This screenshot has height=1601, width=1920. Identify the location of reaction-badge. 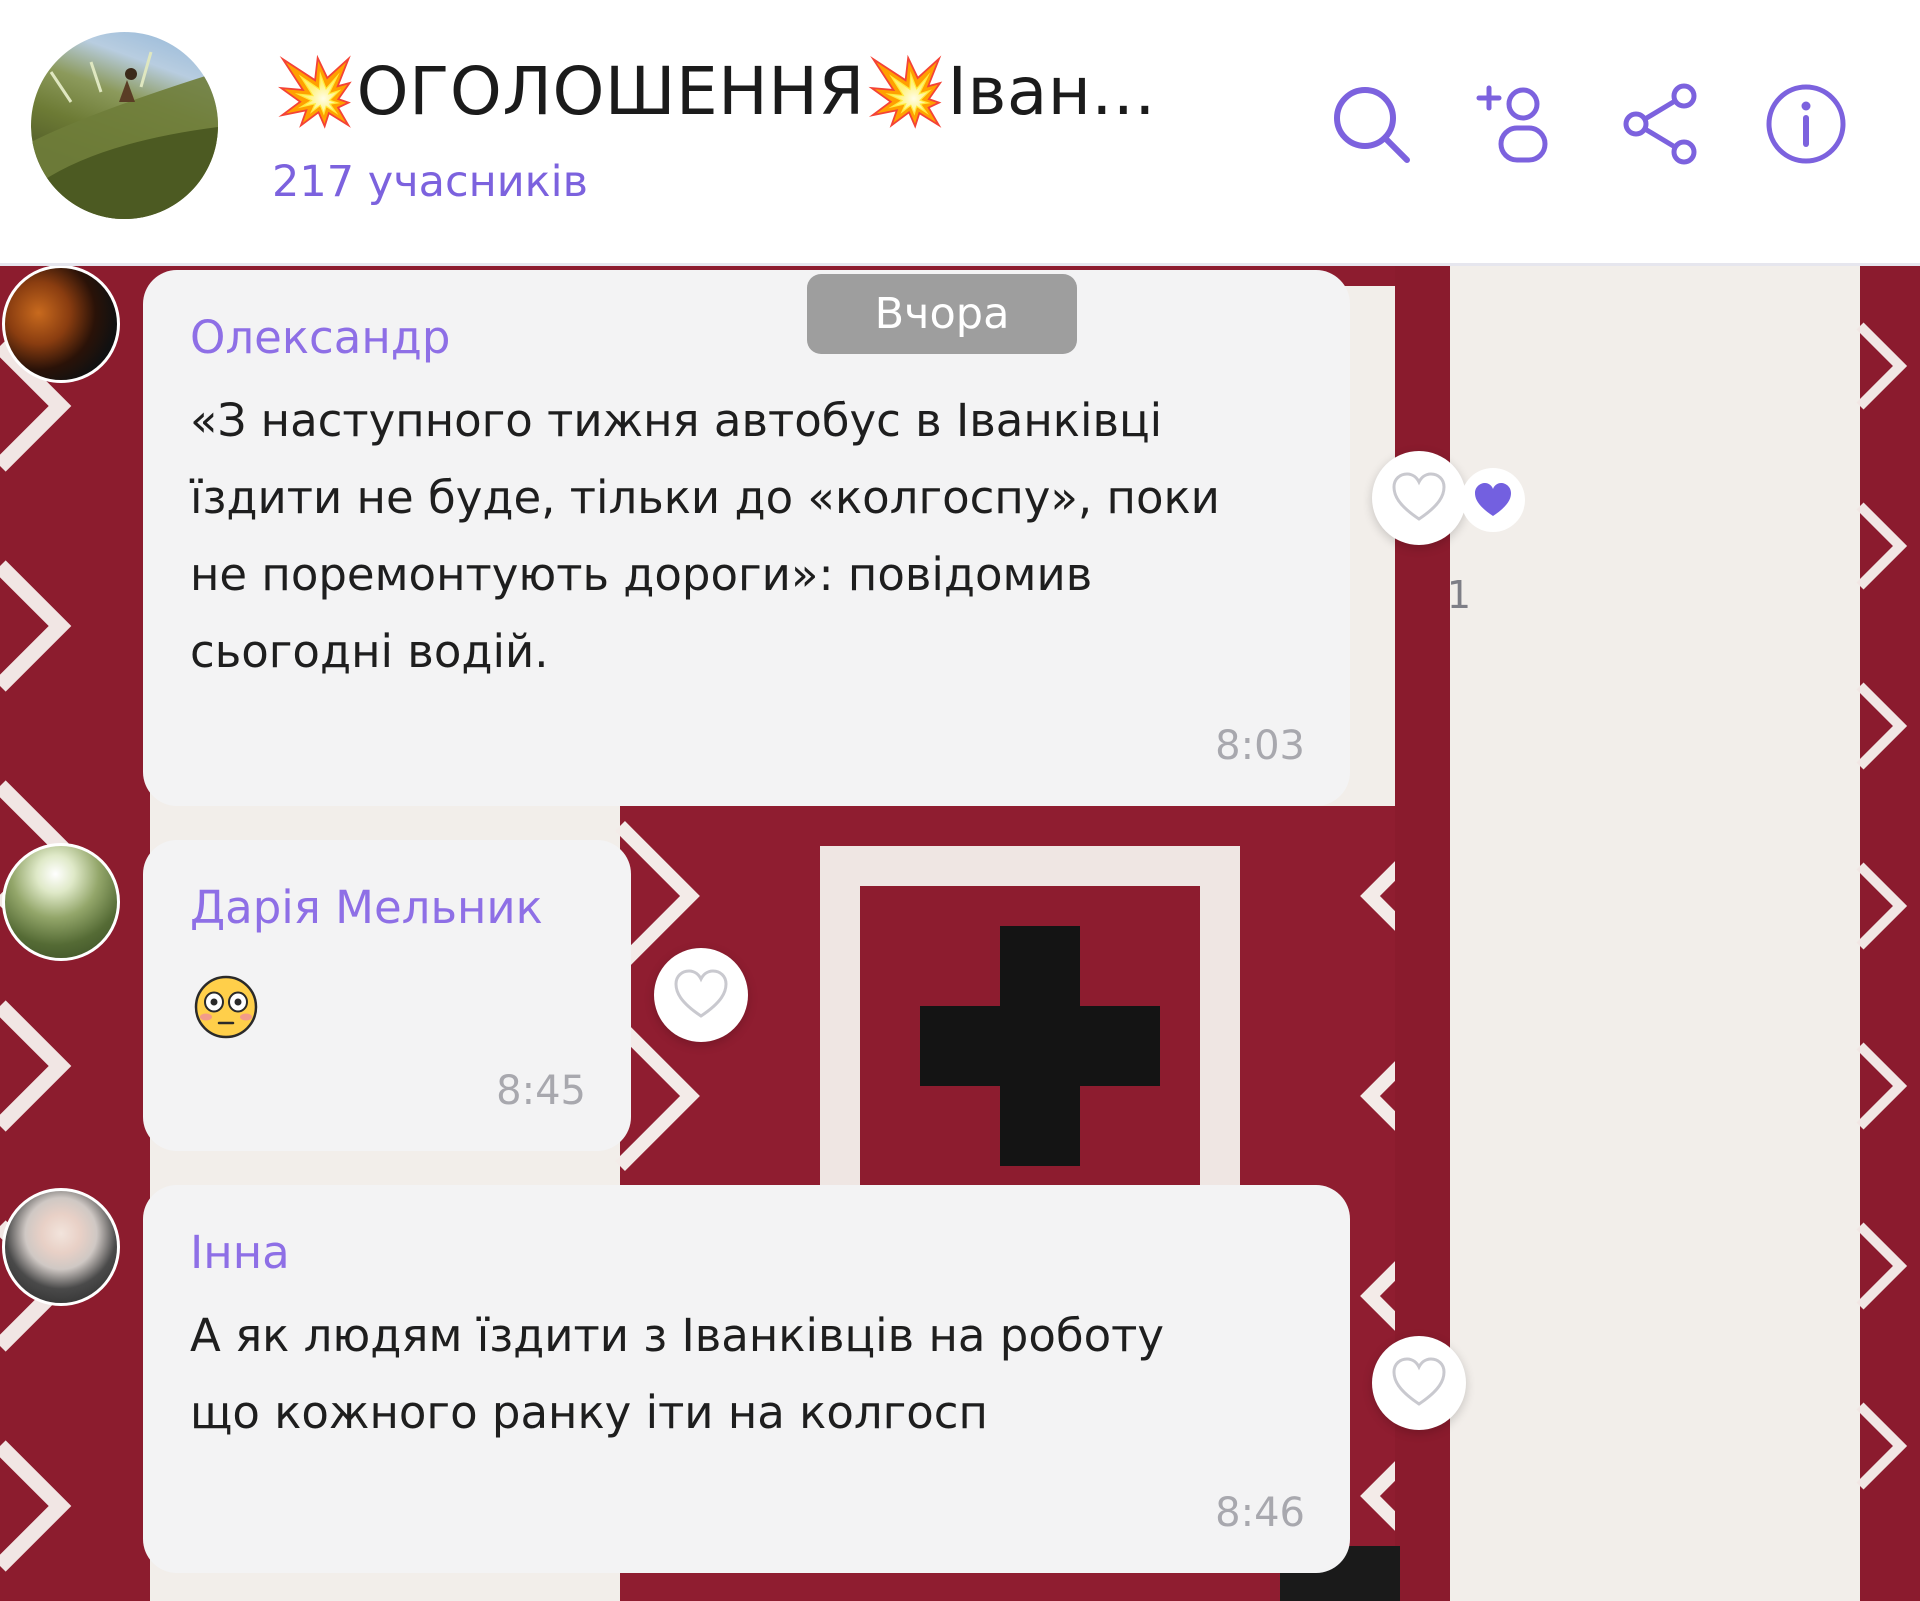
(1493, 500).